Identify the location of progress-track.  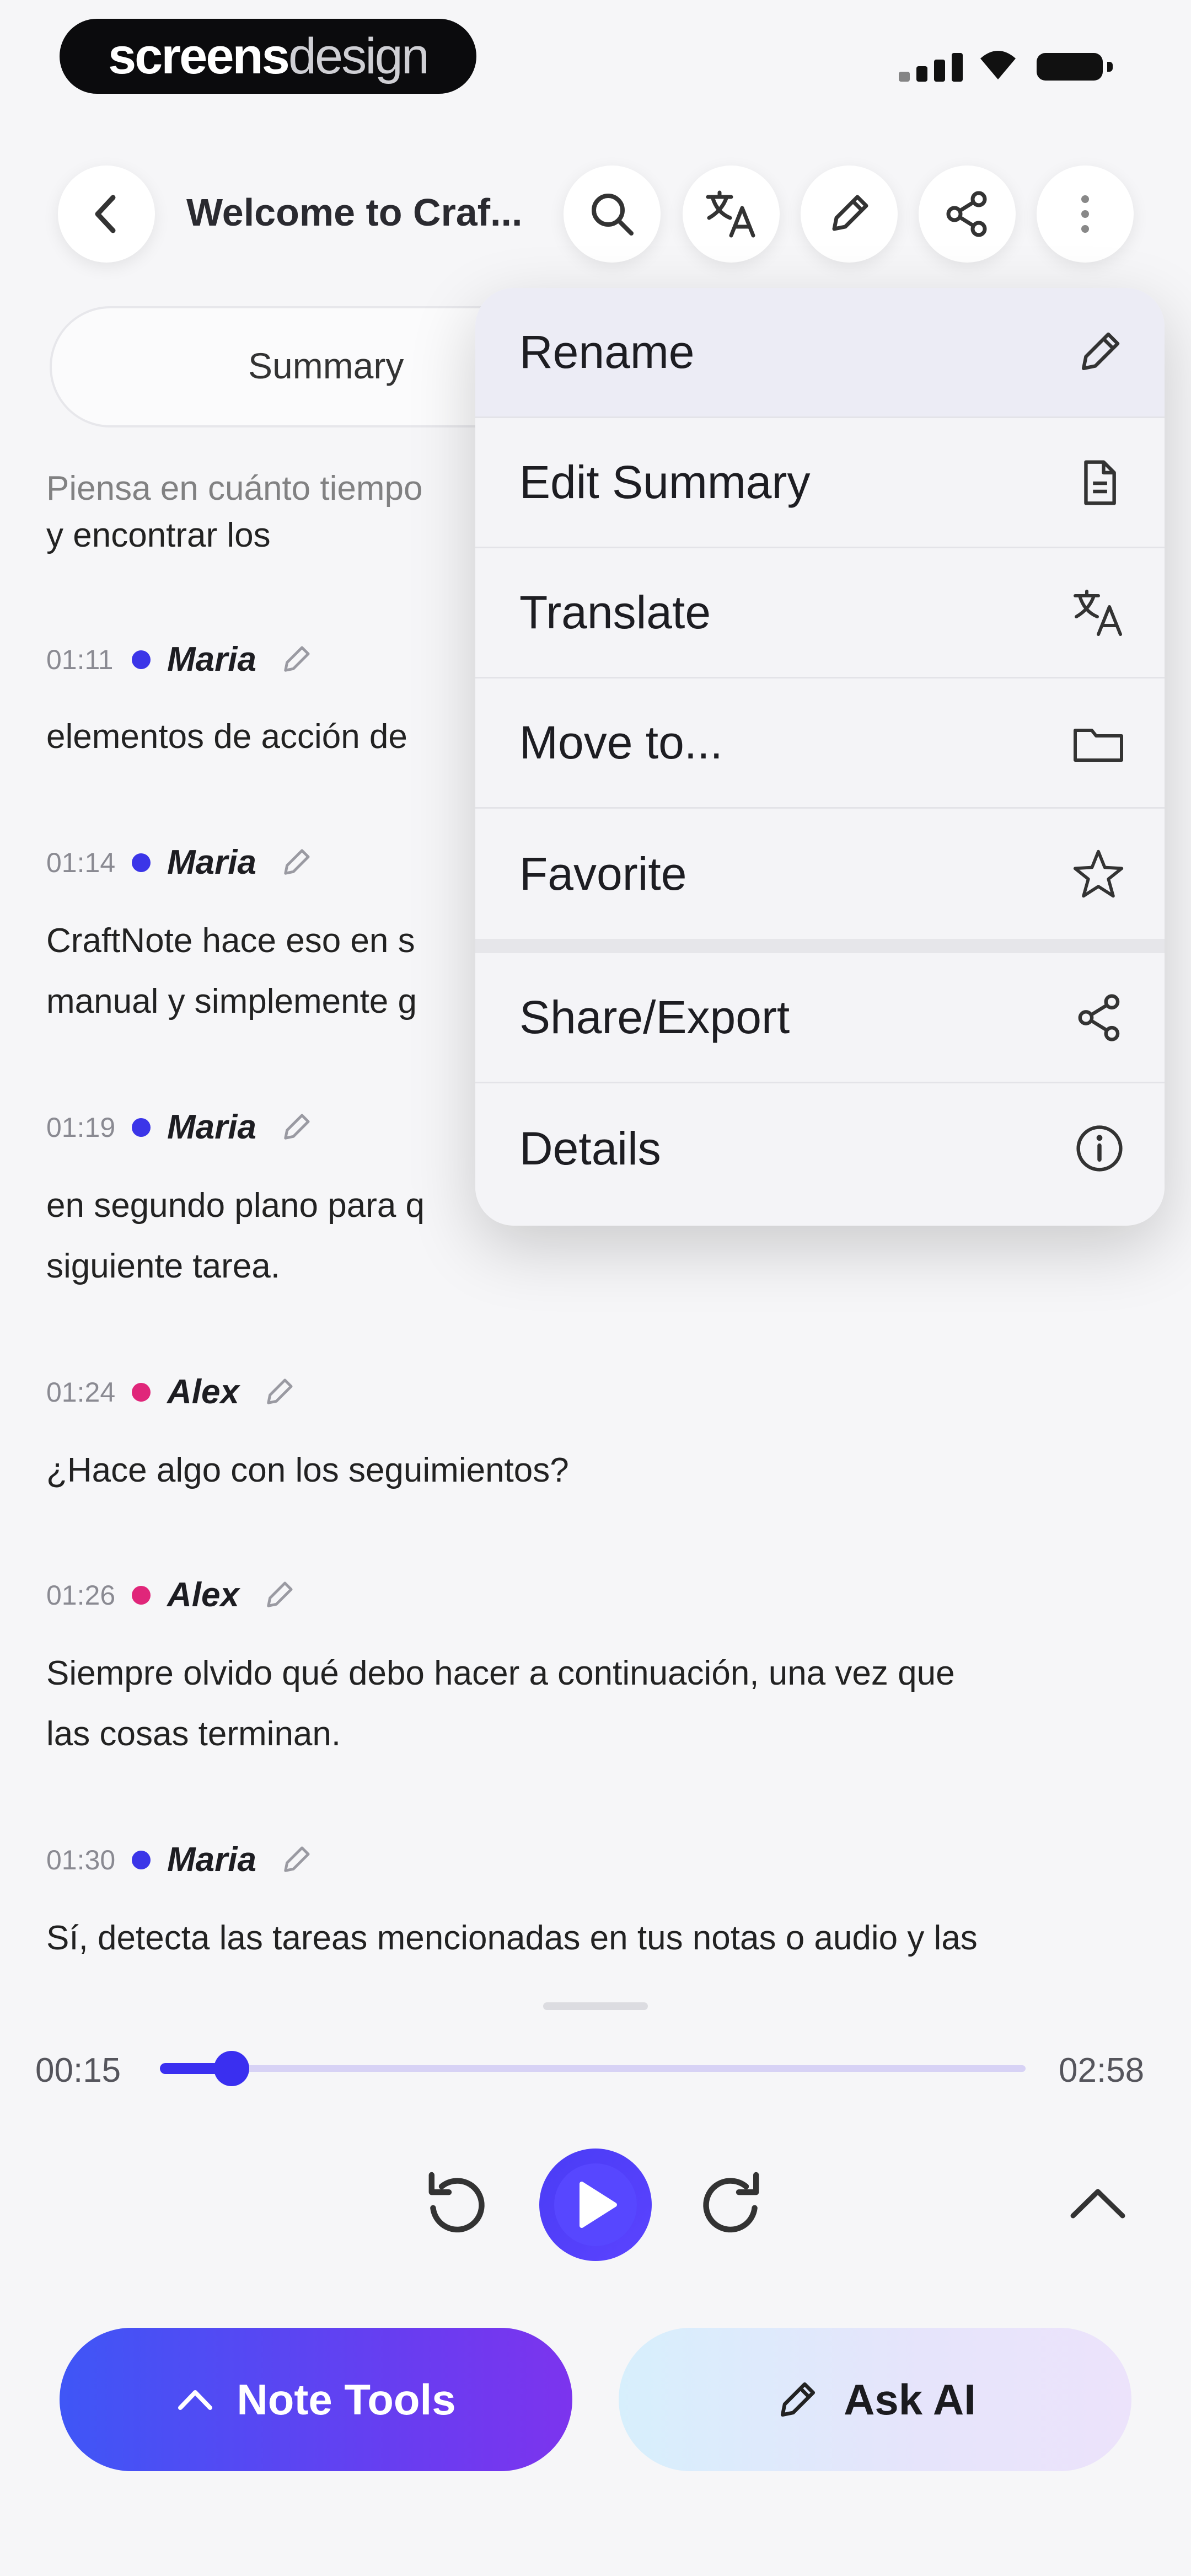
(593, 2068).